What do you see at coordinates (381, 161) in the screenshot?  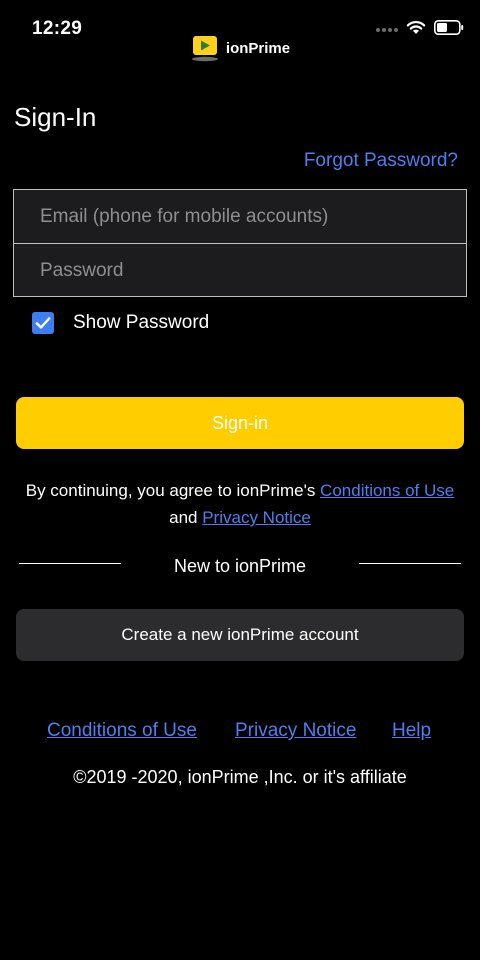 I see `forgot-password-link: Forgot Password?` at bounding box center [381, 161].